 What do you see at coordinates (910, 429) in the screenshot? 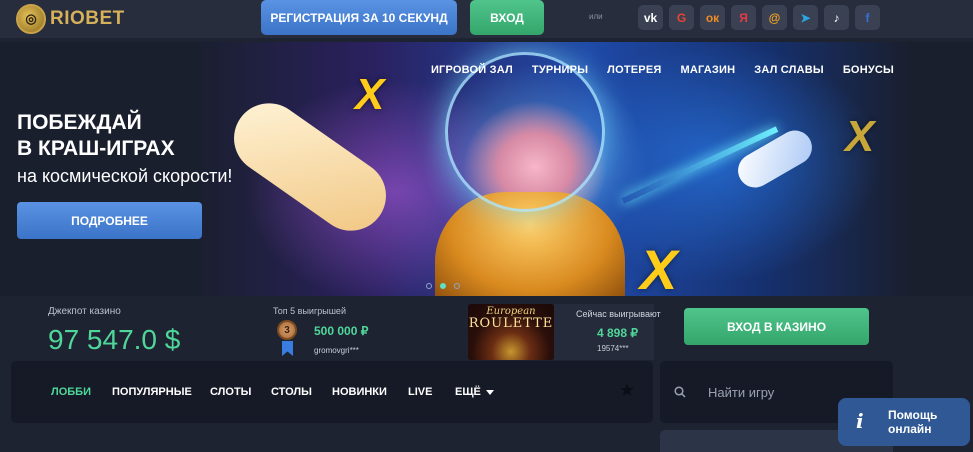
I see `help-label-line2: онлайн` at bounding box center [910, 429].